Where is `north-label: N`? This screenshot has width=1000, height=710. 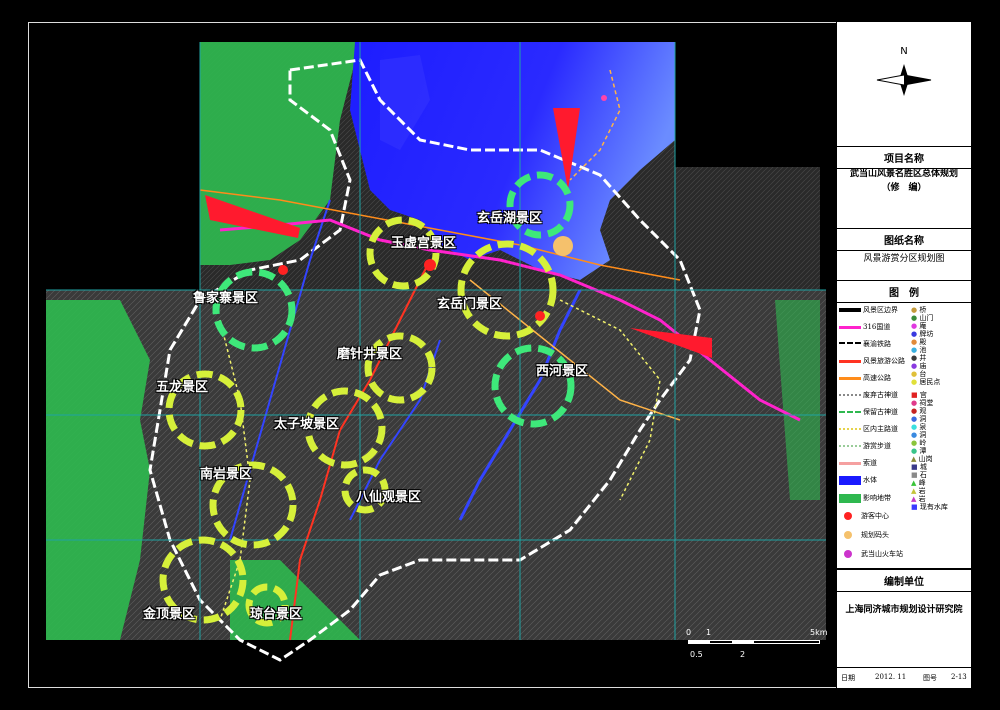 north-label: N is located at coordinates (904, 51).